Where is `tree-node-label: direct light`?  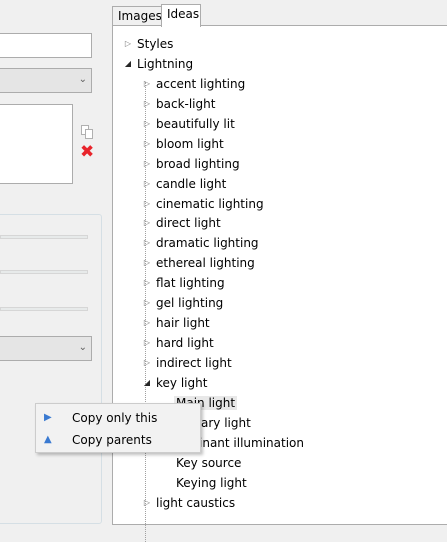
tree-node-label: direct light is located at coordinates (188, 223).